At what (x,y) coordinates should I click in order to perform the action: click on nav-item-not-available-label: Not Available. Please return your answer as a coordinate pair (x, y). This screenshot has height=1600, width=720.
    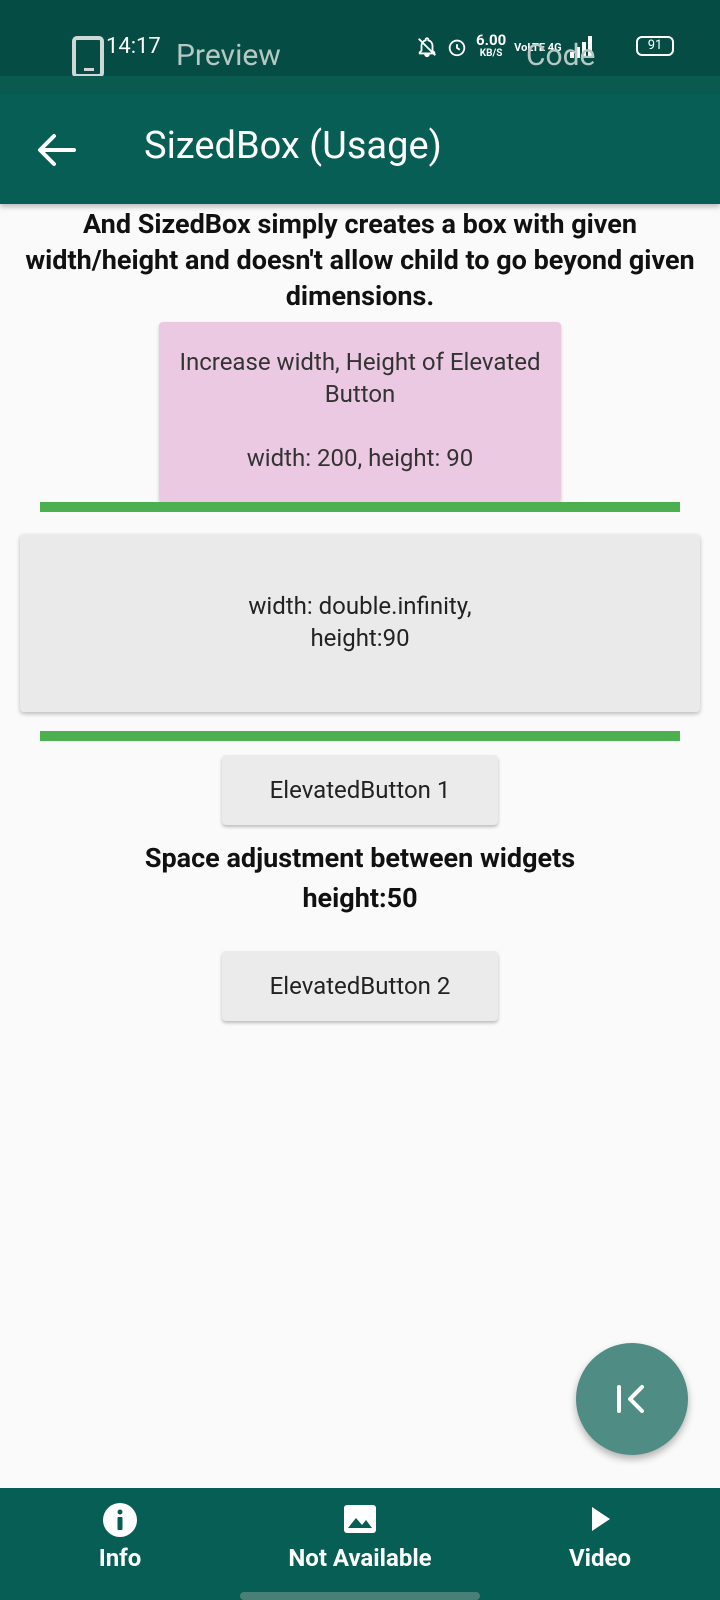
    Looking at the image, I should click on (360, 1558).